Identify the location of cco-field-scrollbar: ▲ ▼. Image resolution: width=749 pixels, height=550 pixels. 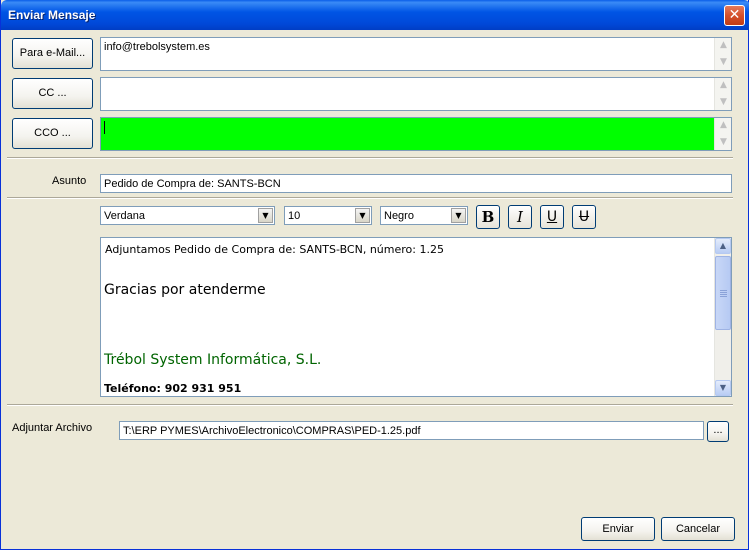
(722, 134).